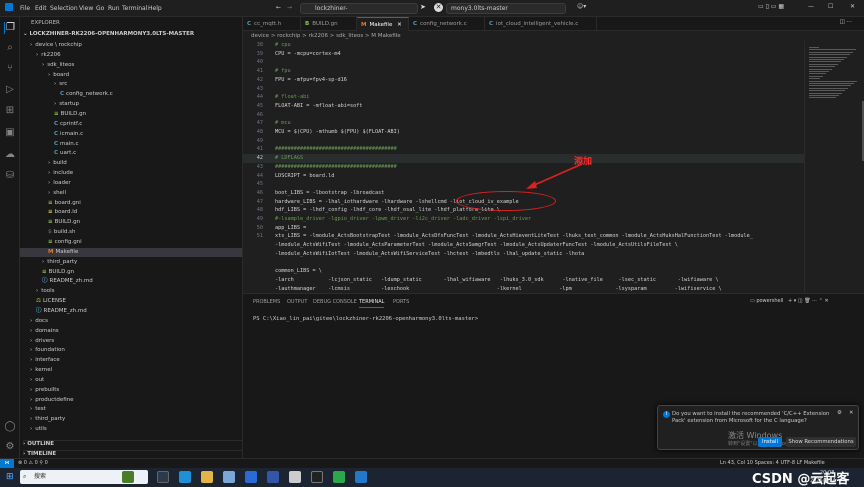 This screenshot has height=487, width=864. What do you see at coordinates (771, 6) in the screenshot?
I see `layout-icons: ▭ ▯ ▭ ▦` at bounding box center [771, 6].